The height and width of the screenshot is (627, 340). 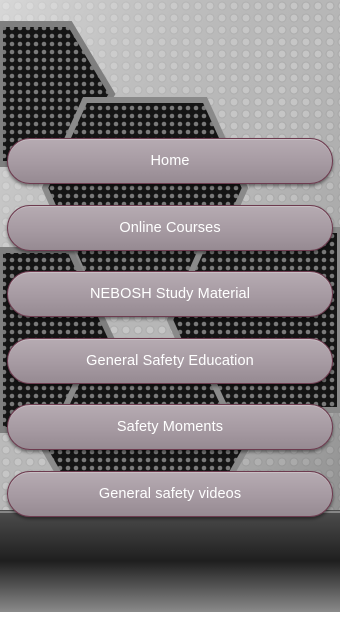 I want to click on general-safety-education-button: General Safety Education, so click(x=170, y=360).